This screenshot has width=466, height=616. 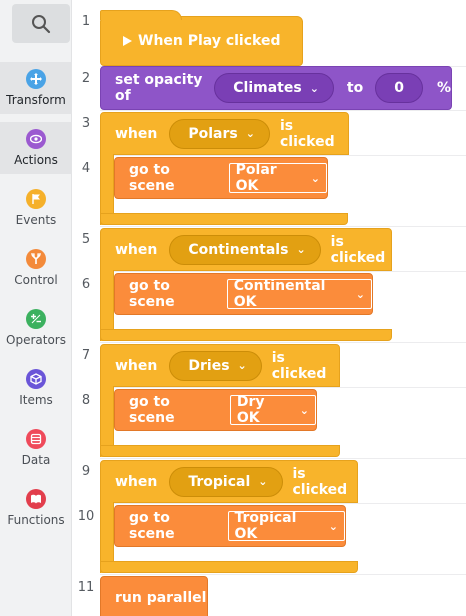 What do you see at coordinates (86, 471) in the screenshot?
I see `line-number: 9` at bounding box center [86, 471].